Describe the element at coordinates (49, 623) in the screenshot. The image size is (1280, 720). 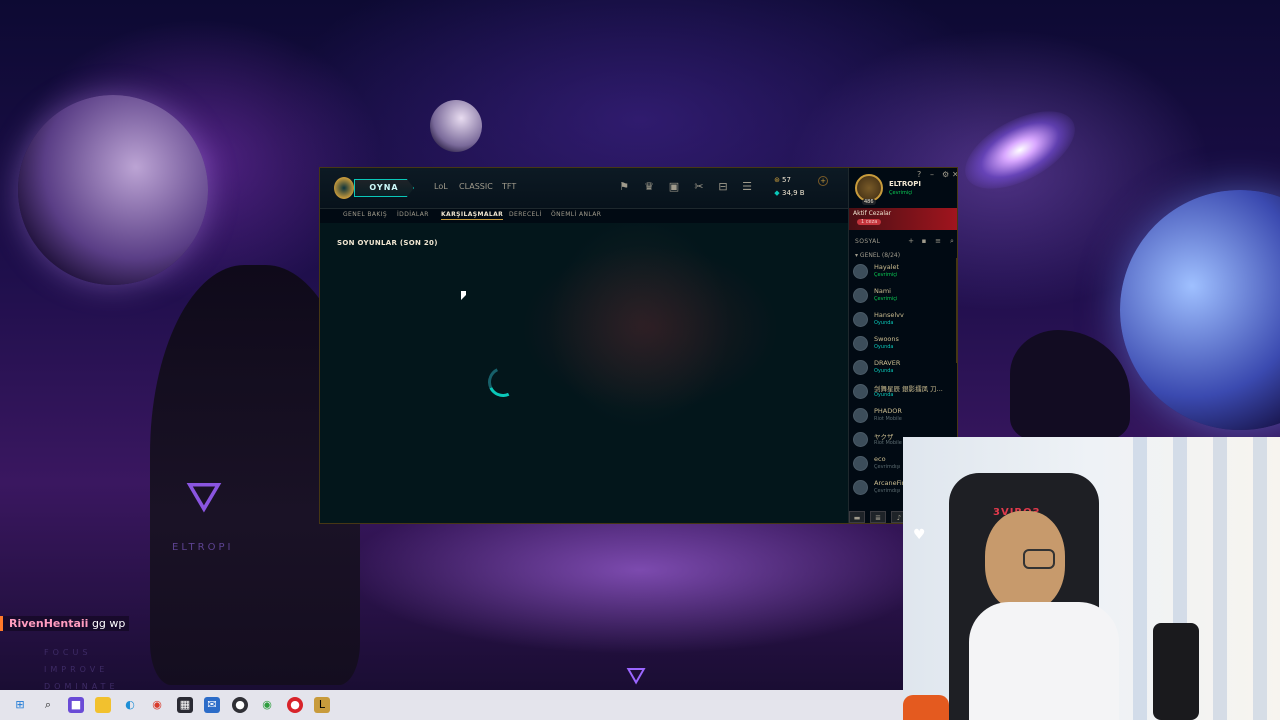
I see `chat-username: RivenHentaii` at that location.